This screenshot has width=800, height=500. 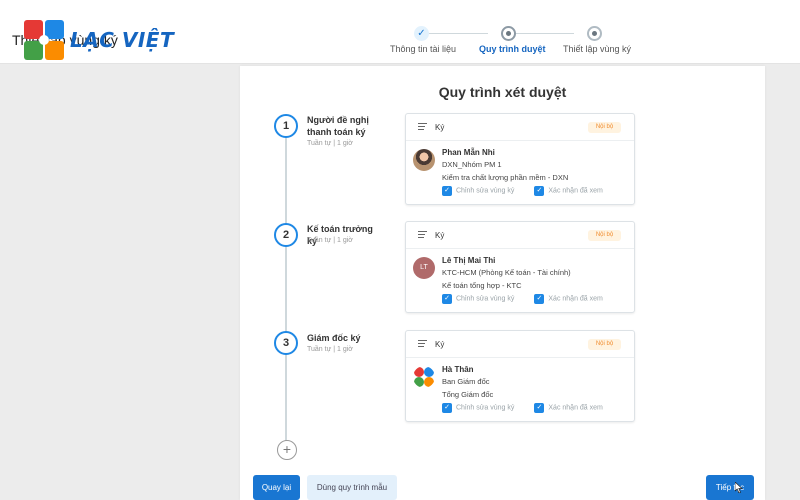 I want to click on approver-position: Kiểm tra chất lượng phần mềm - DXN, so click(x=505, y=177).